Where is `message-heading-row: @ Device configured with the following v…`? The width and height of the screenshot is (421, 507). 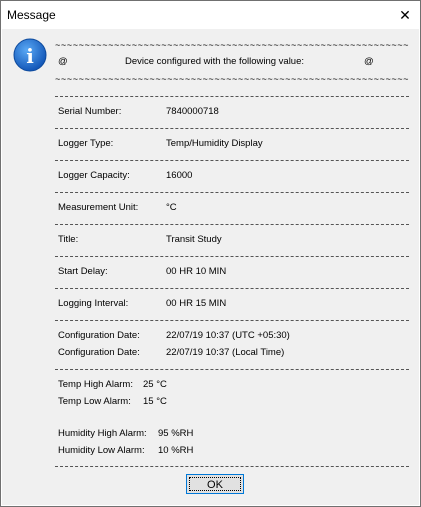 message-heading-row: @ Device configured with the following v… is located at coordinates (233, 61).